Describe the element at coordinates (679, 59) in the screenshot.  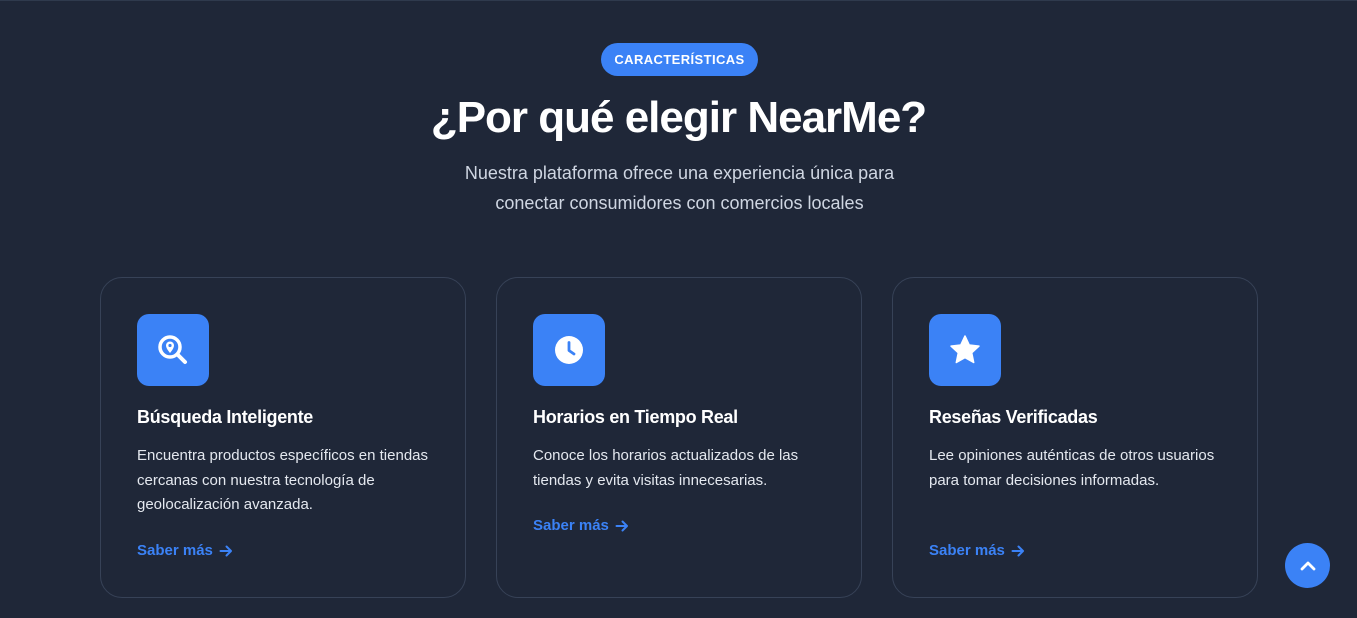
I see `section-badge: CARACTERÍSTICAS` at that location.